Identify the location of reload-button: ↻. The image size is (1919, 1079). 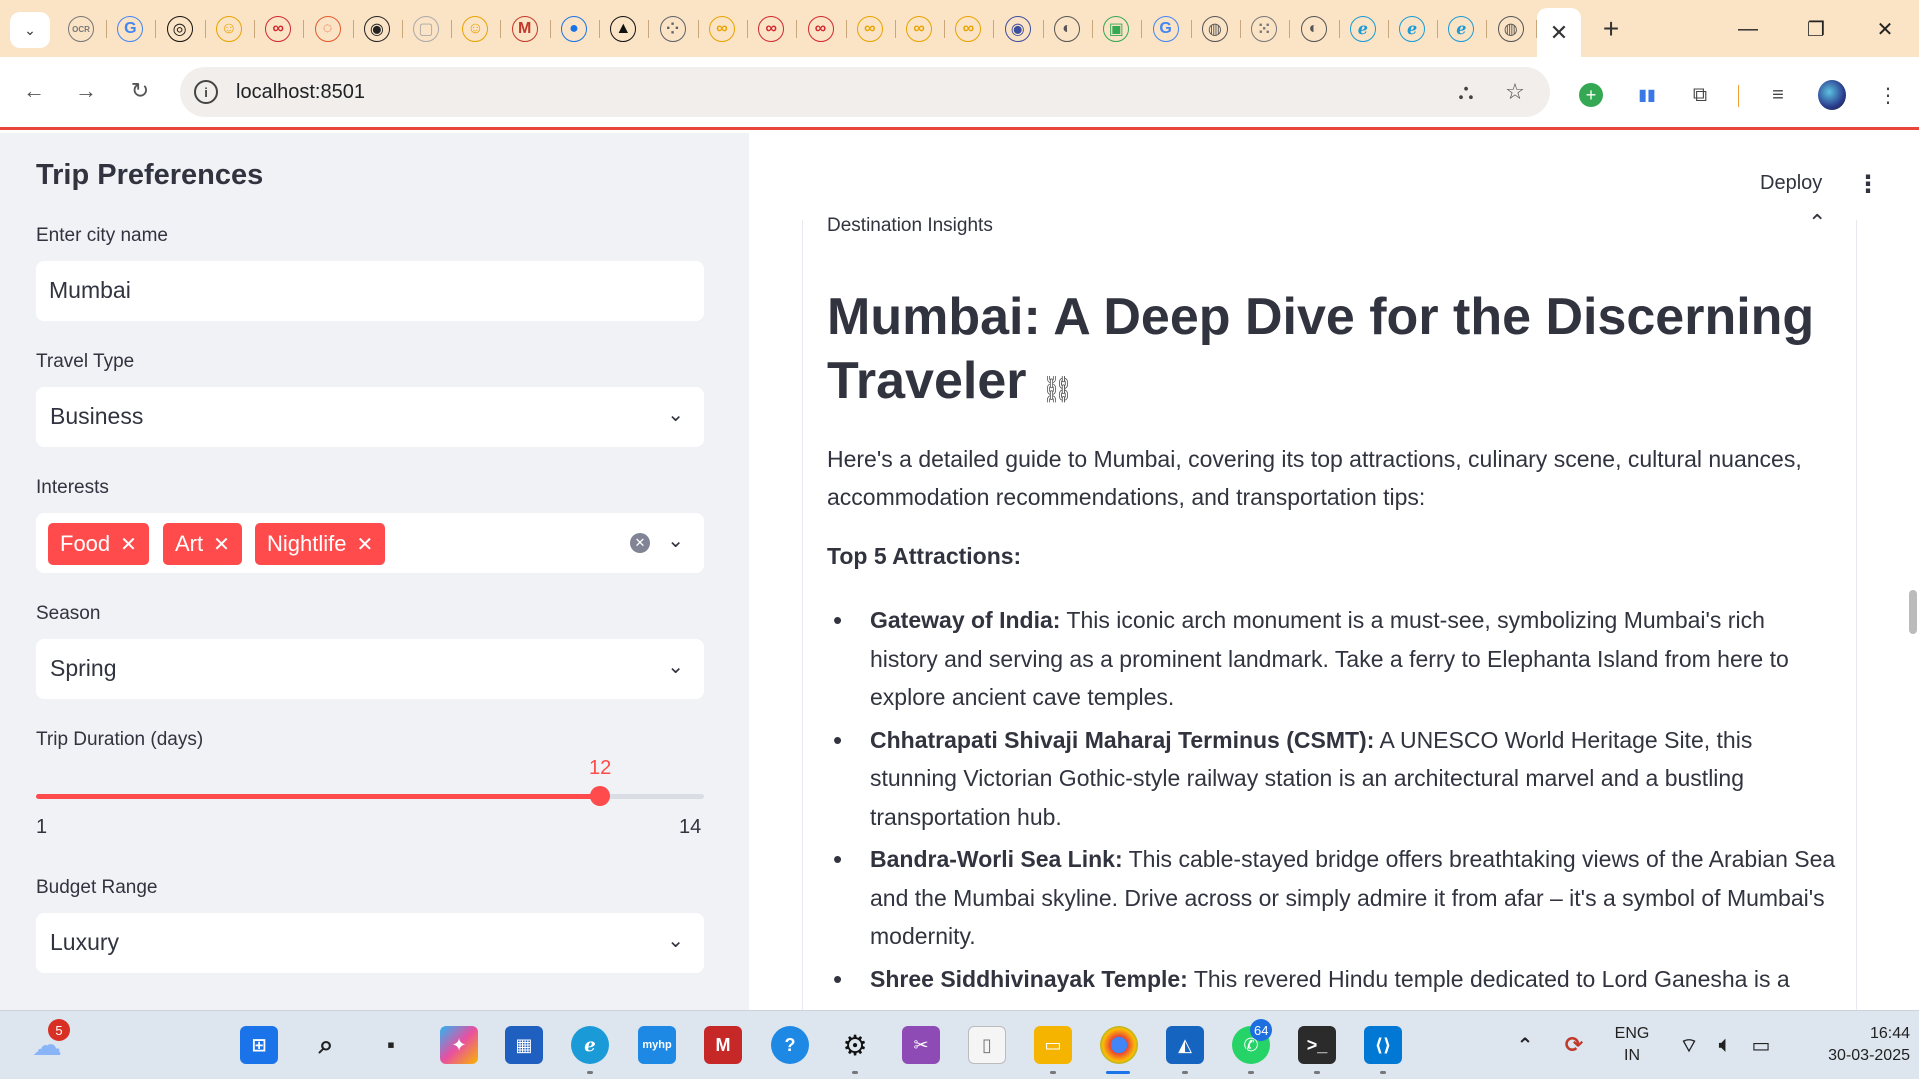
(140, 91).